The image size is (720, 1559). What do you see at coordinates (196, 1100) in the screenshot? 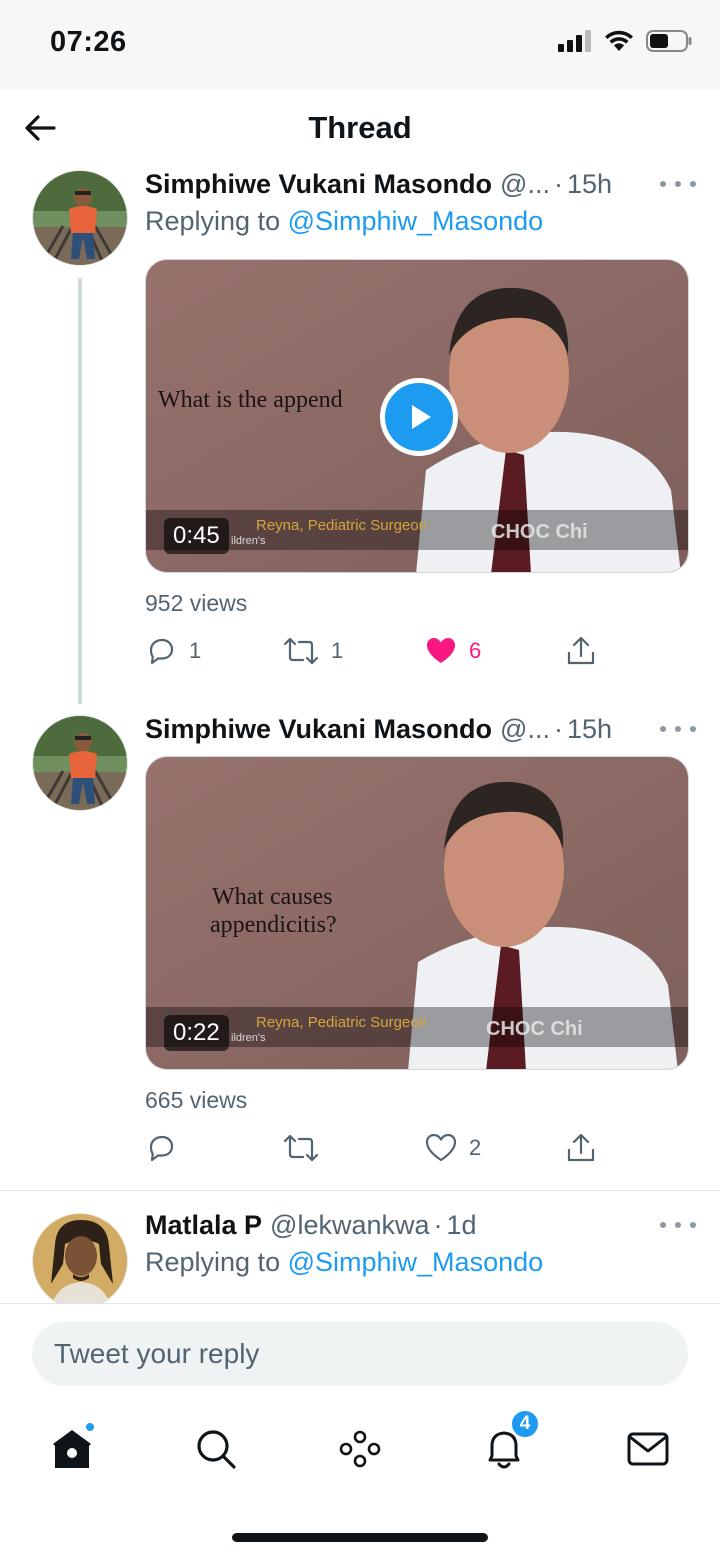
I see `view-count: 665 views` at bounding box center [196, 1100].